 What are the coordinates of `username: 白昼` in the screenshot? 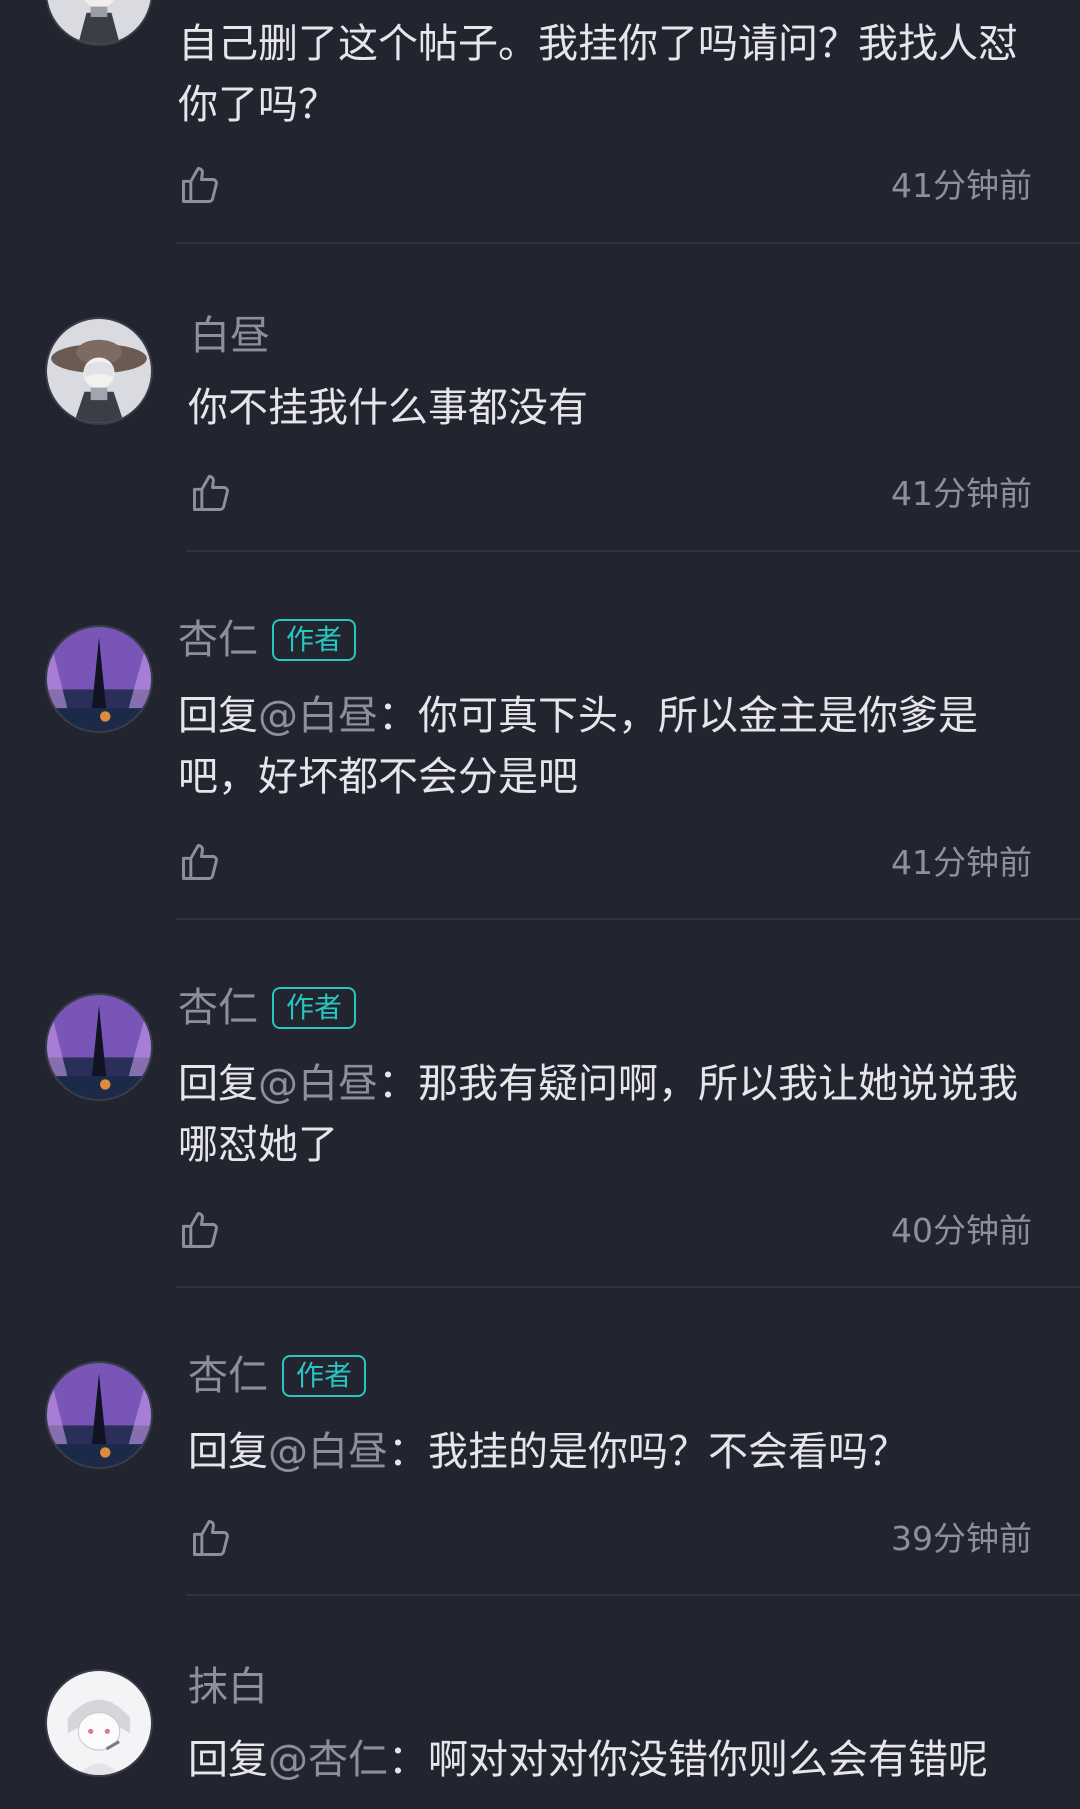 It's located at (230, 336).